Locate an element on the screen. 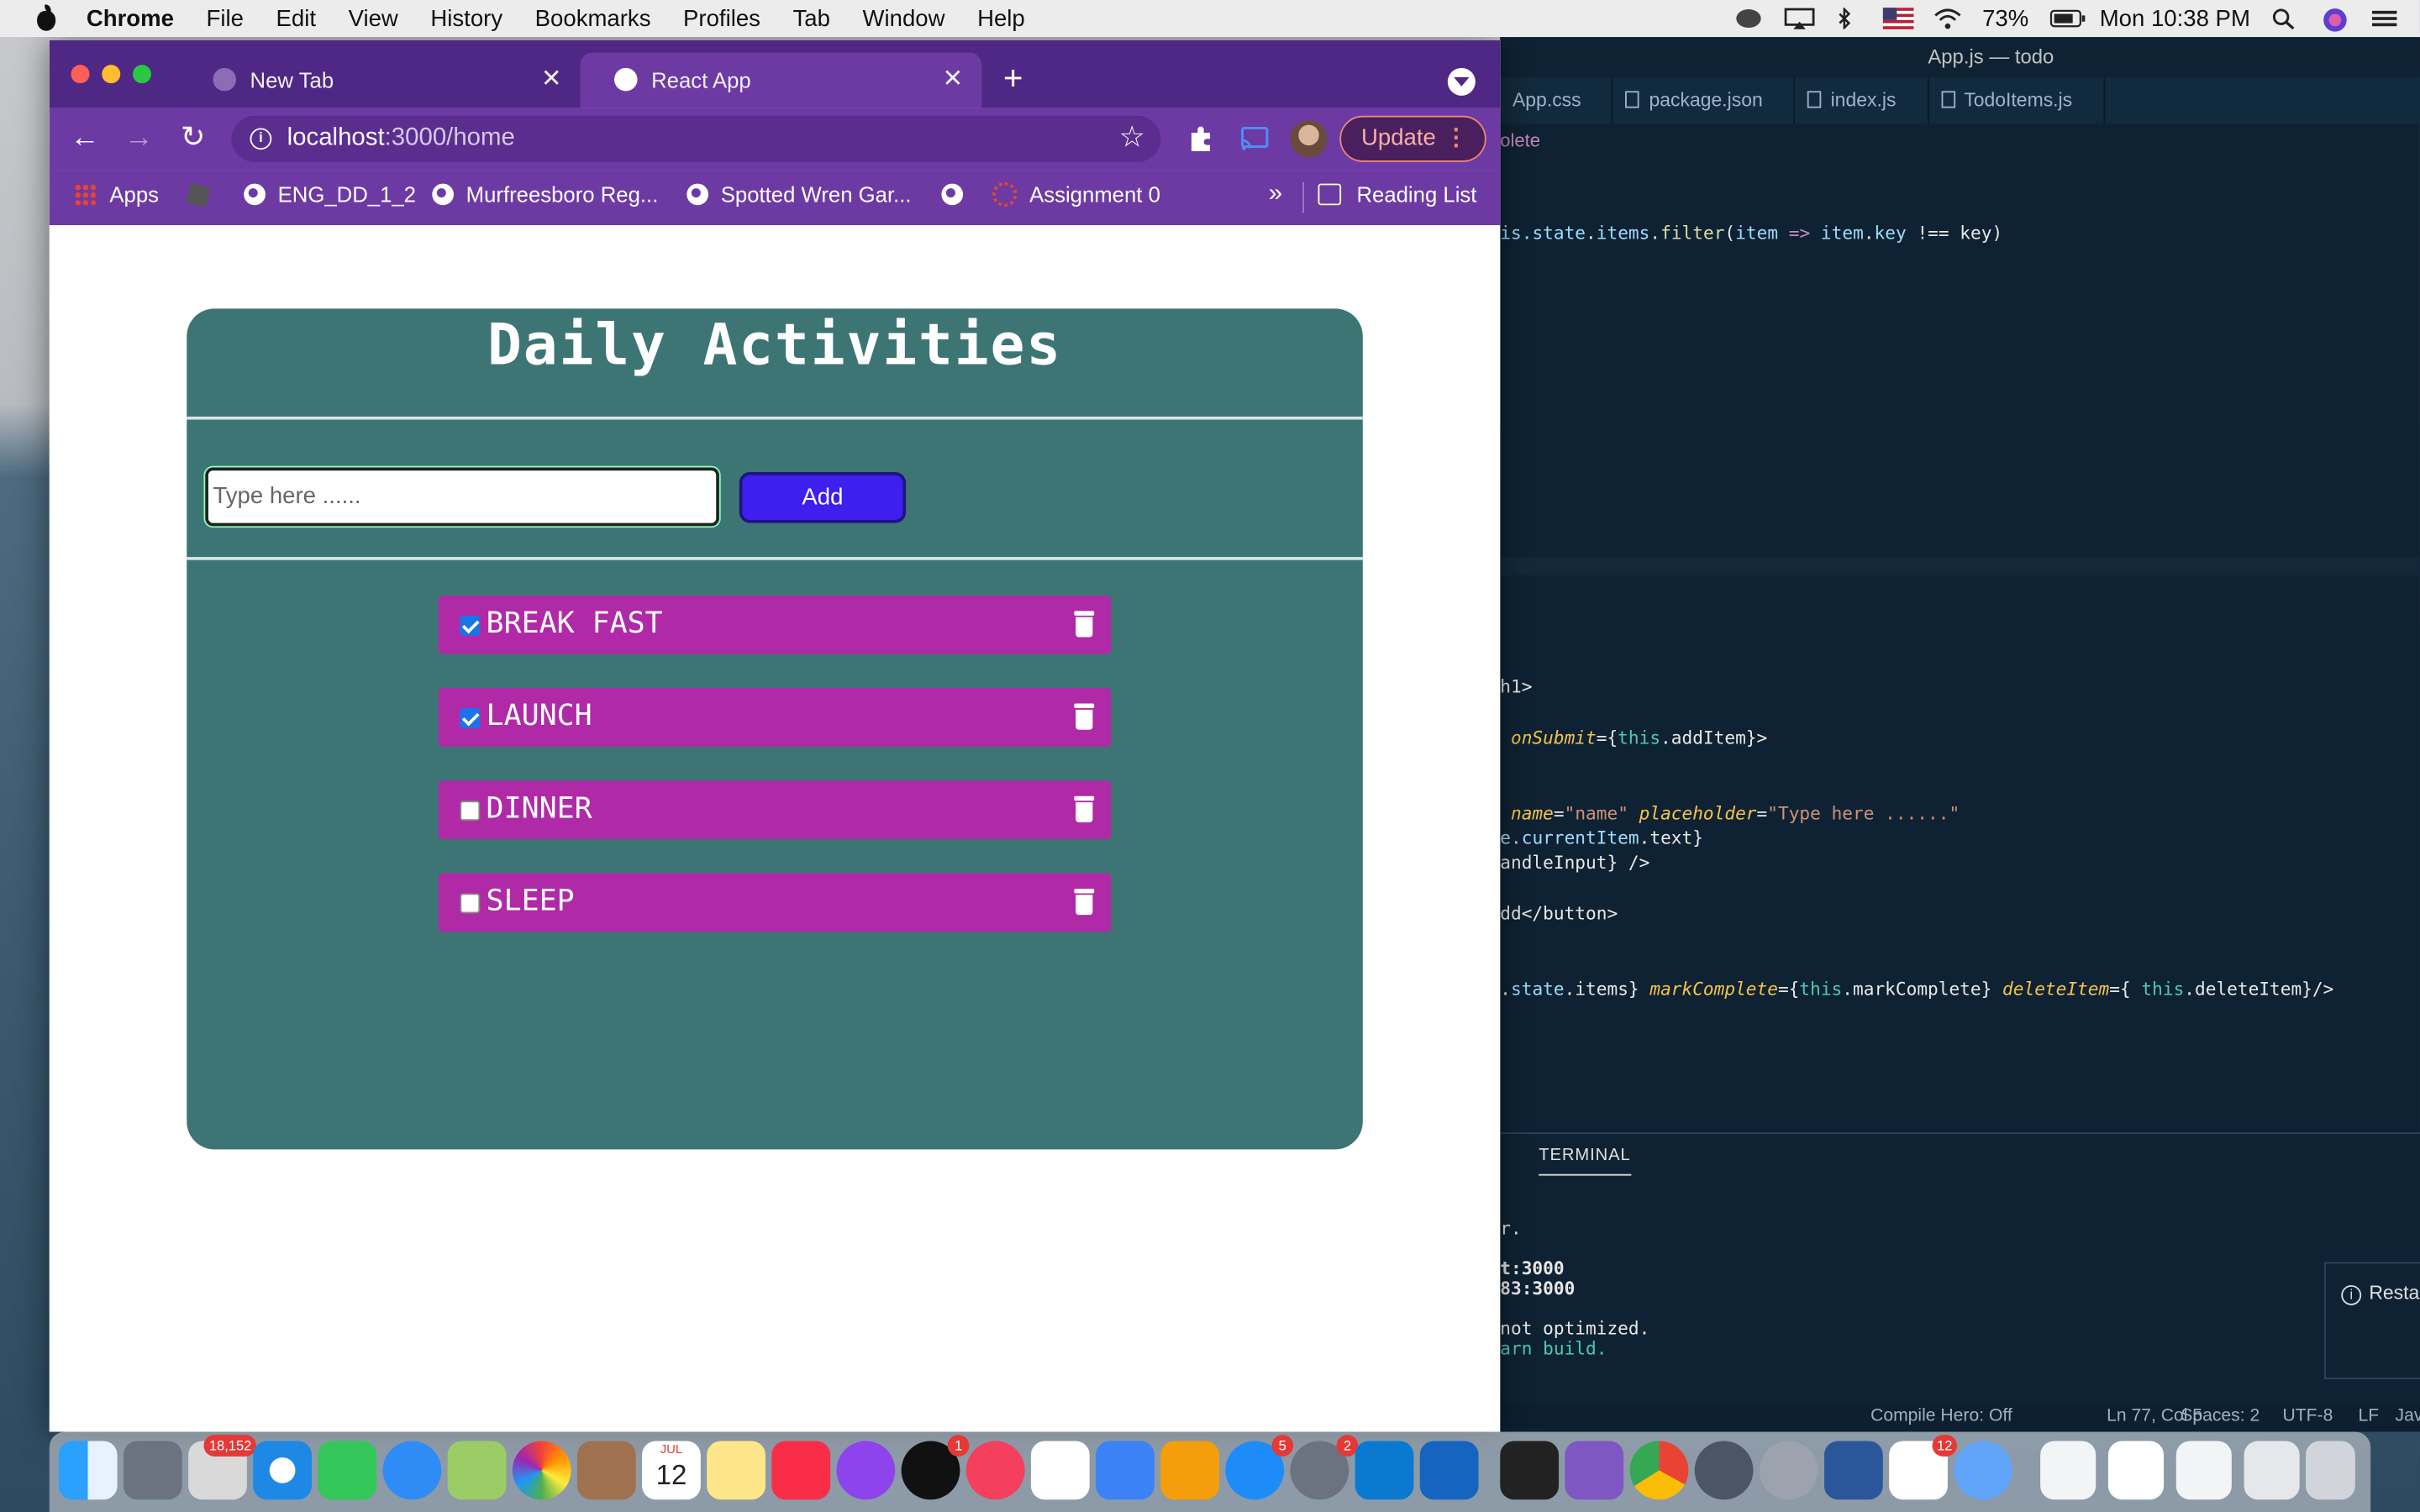  more-menu-icon: ⋮ is located at coordinates (1456, 139).